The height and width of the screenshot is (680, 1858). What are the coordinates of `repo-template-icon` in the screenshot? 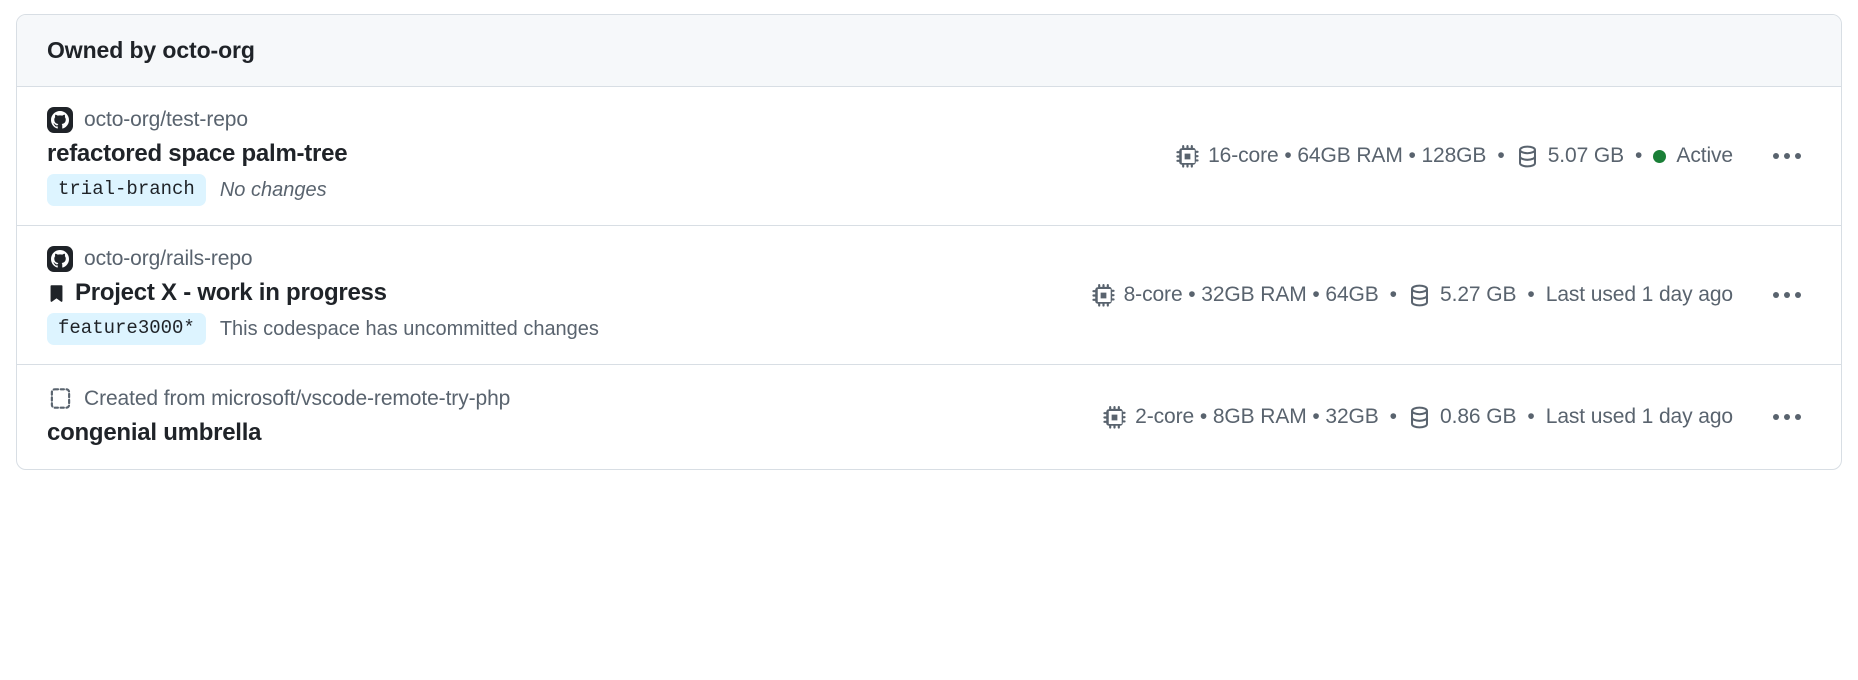 It's located at (60, 399).